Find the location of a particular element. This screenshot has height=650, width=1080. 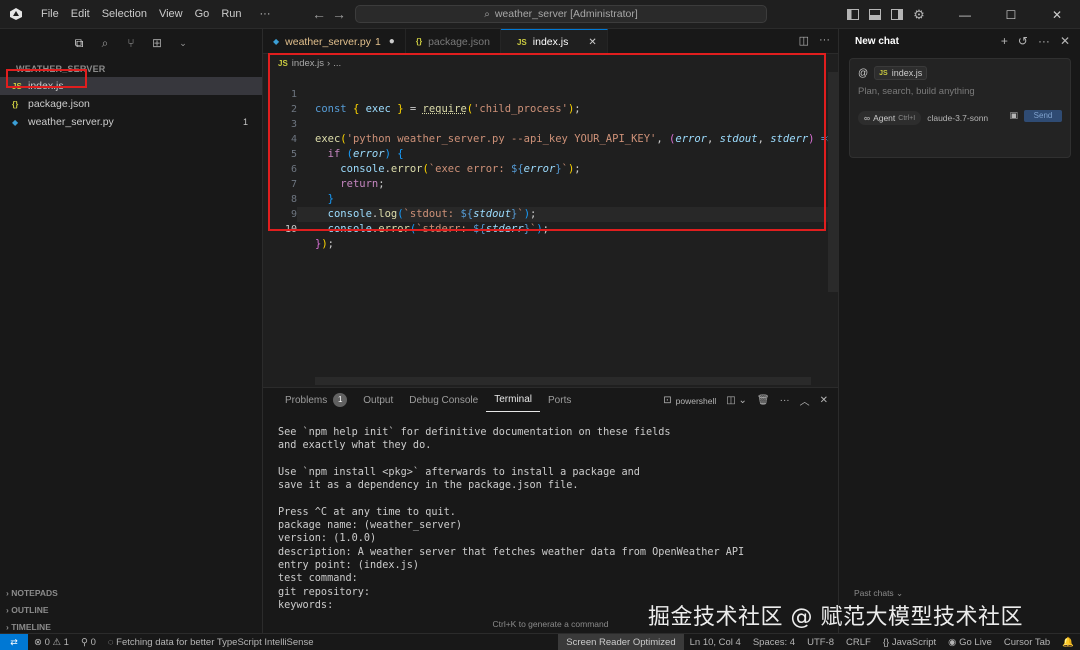

menu-file: File is located at coordinates (50, 14).